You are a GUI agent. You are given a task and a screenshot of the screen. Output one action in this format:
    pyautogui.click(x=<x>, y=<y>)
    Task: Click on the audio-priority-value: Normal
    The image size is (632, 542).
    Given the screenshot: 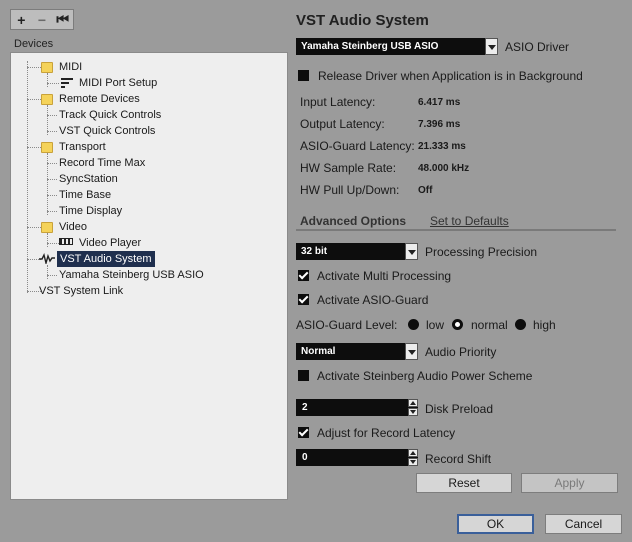 What is the action you would take?
    pyautogui.click(x=318, y=351)
    